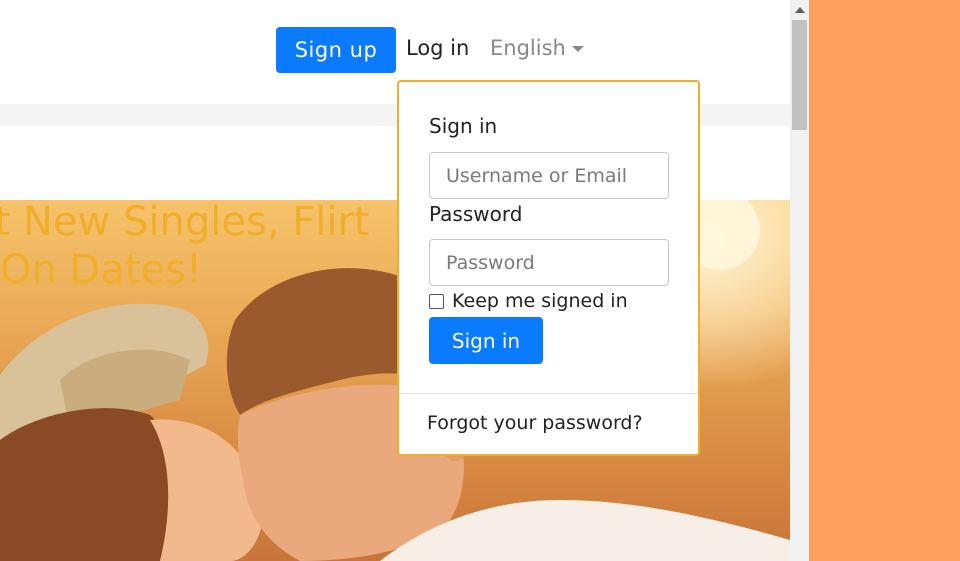 The height and width of the screenshot is (561, 960). Describe the element at coordinates (476, 214) in the screenshot. I see `password-label: Password` at that location.